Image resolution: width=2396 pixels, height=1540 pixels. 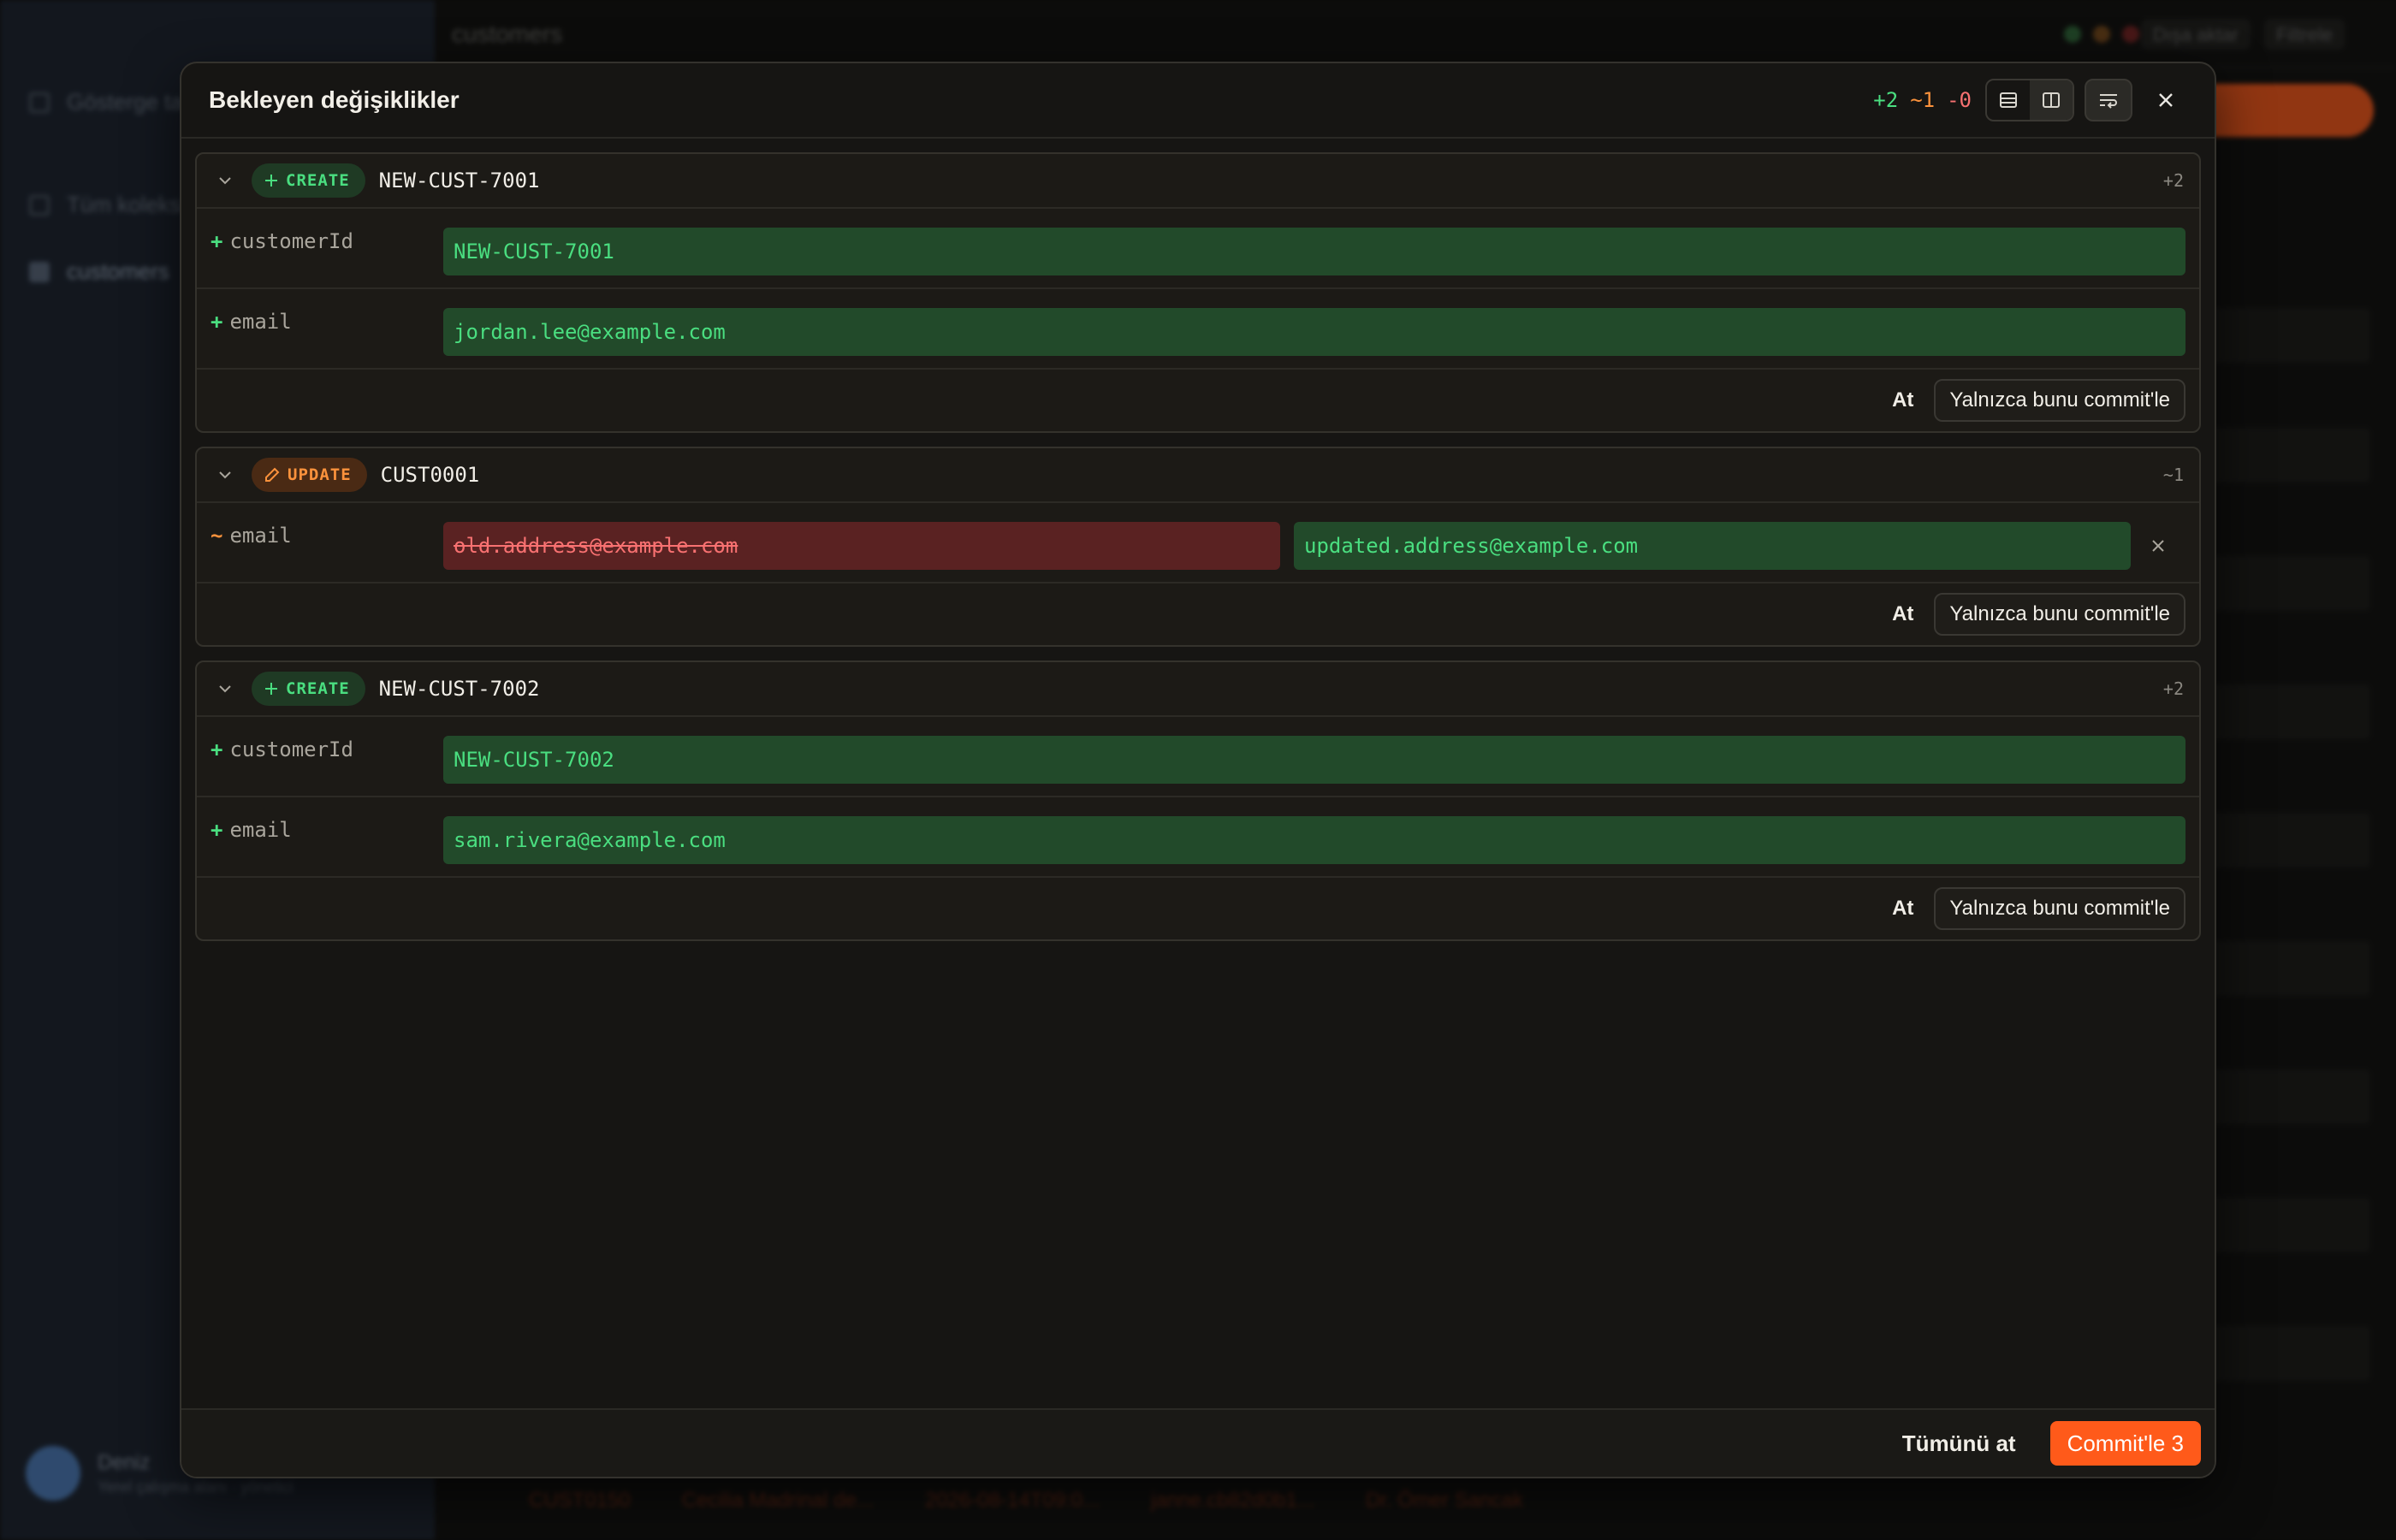 I want to click on user-role: Yerel çalışma alanı · yönetici, so click(x=196, y=1487).